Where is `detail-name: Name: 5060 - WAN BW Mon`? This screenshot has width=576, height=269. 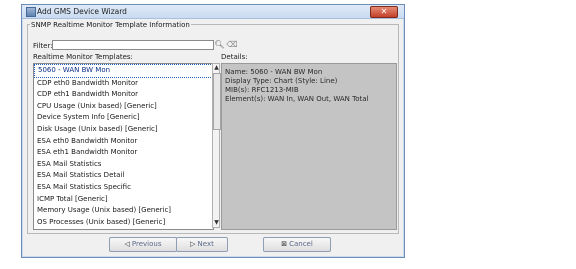 detail-name: Name: 5060 - WAN BW Mon is located at coordinates (274, 72).